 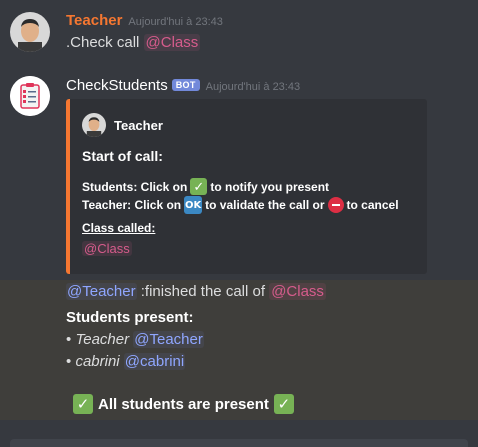 I want to click on finished-text: :finished the call of, so click(x=203, y=291).